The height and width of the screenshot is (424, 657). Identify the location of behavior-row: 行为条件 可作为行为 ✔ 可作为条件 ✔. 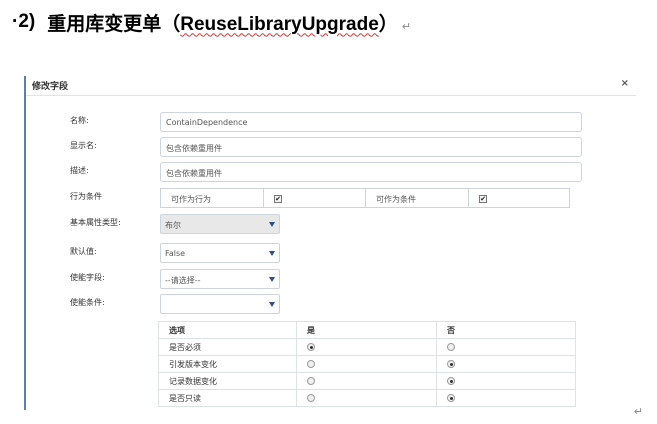
(326, 198).